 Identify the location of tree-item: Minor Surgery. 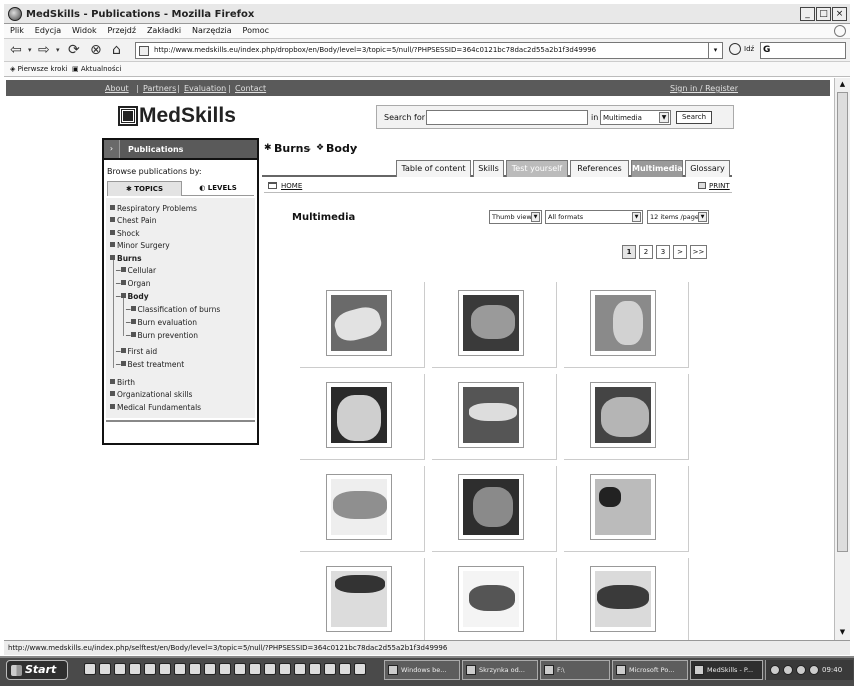
(140, 245).